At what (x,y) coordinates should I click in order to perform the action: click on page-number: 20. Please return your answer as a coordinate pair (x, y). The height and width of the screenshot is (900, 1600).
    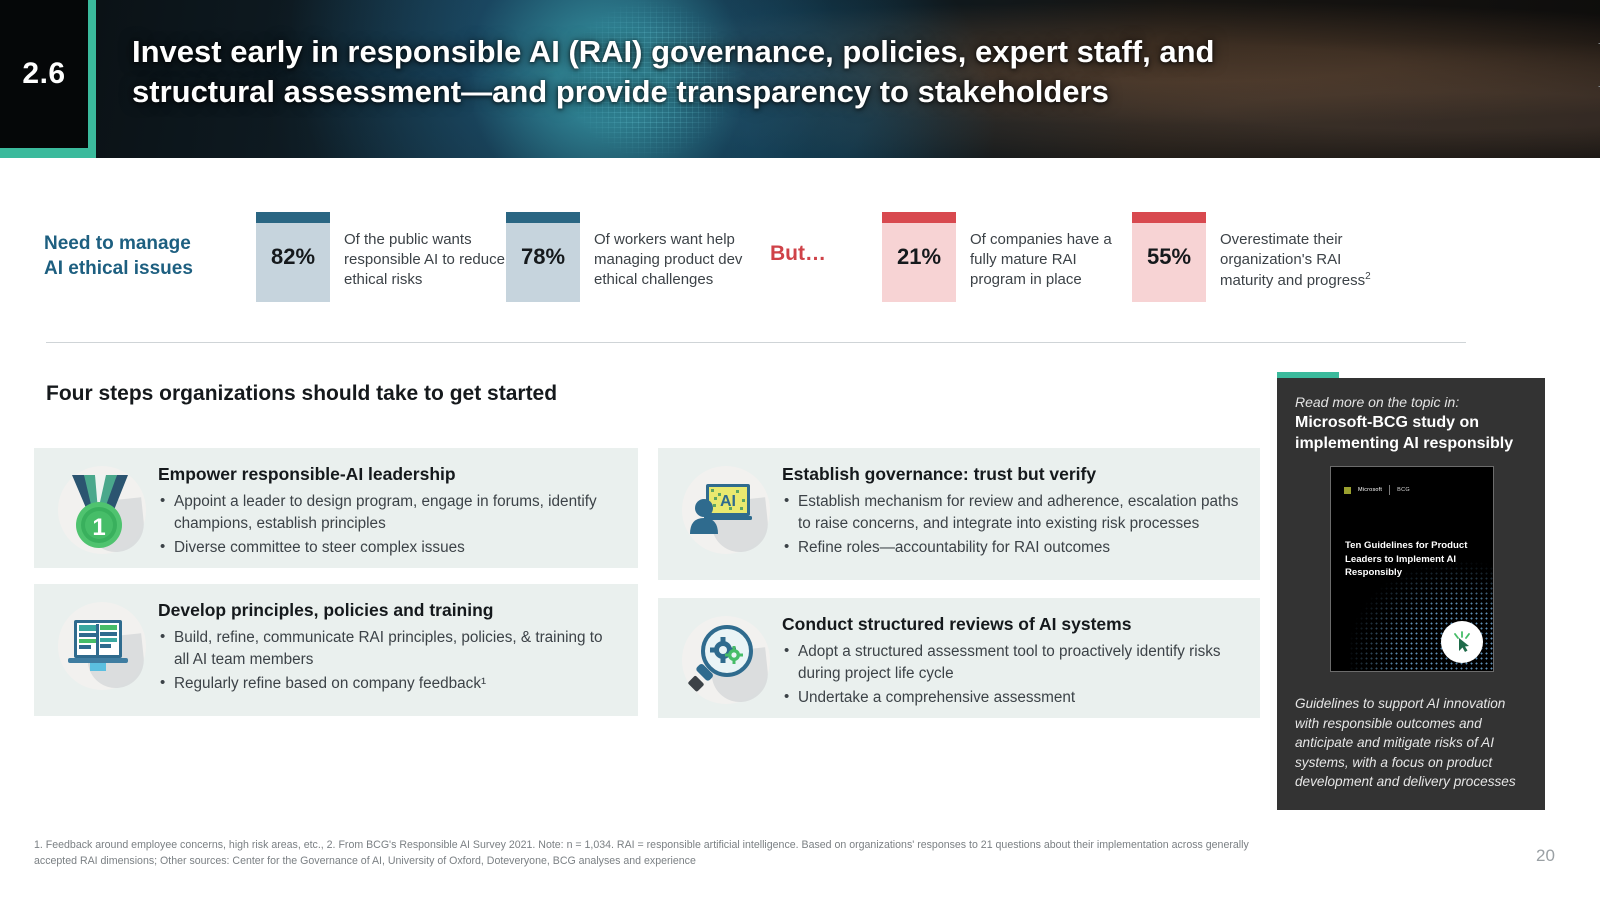
    Looking at the image, I should click on (1545, 855).